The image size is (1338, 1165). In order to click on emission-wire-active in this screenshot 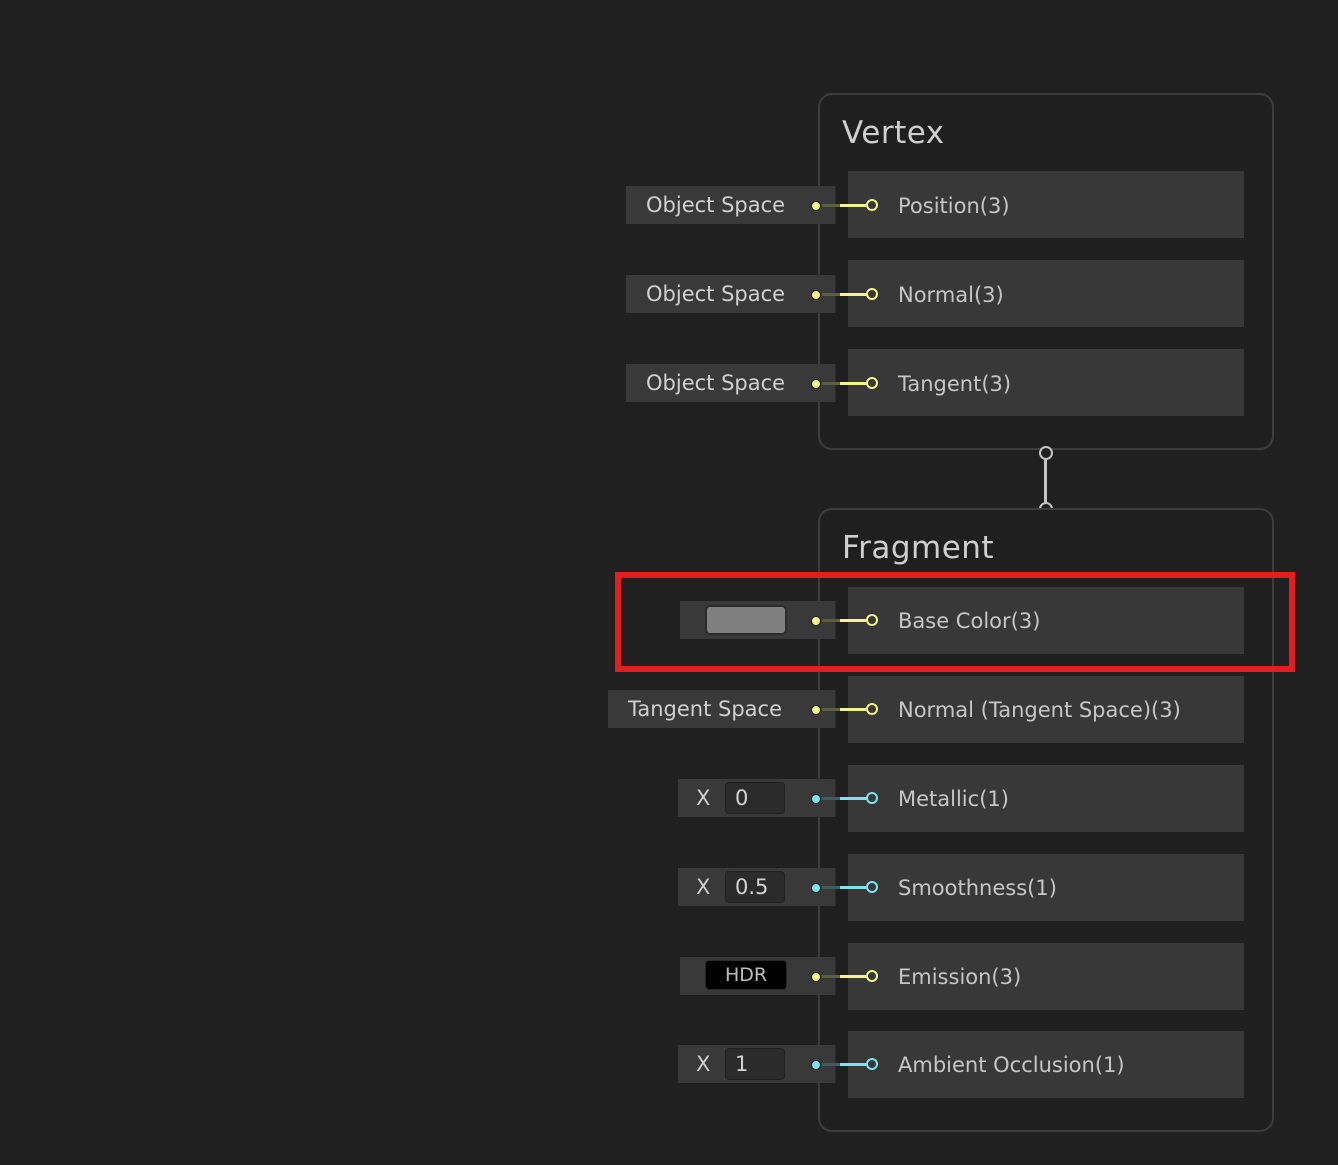, I will do `click(854, 976)`.